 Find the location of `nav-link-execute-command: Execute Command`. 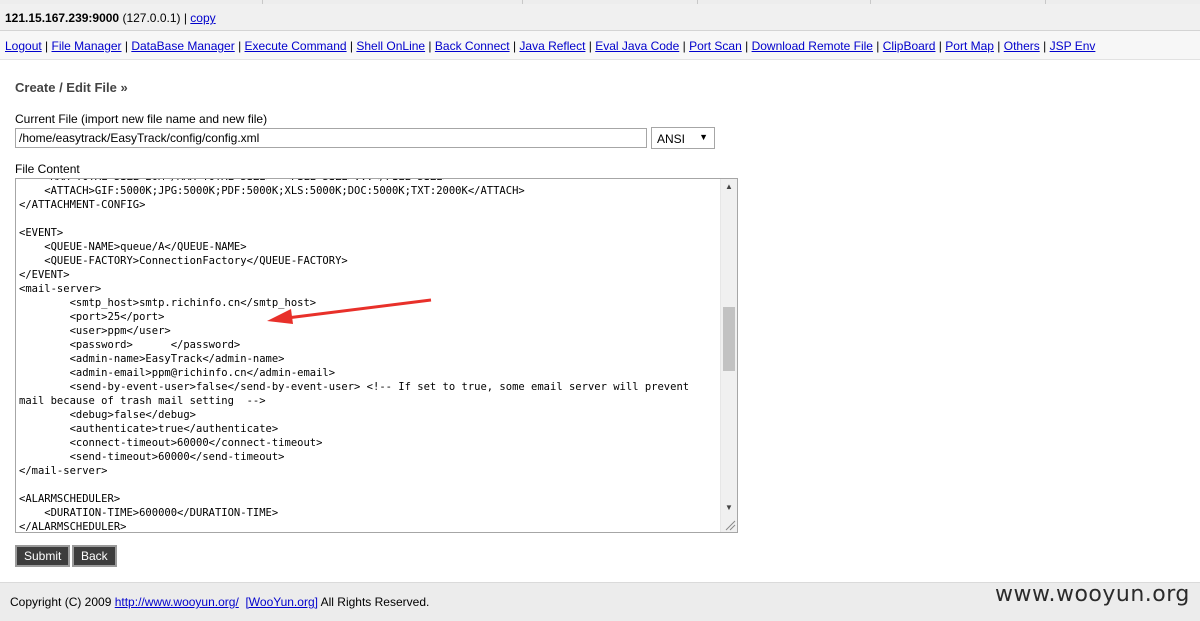

nav-link-execute-command: Execute Command is located at coordinates (296, 46).